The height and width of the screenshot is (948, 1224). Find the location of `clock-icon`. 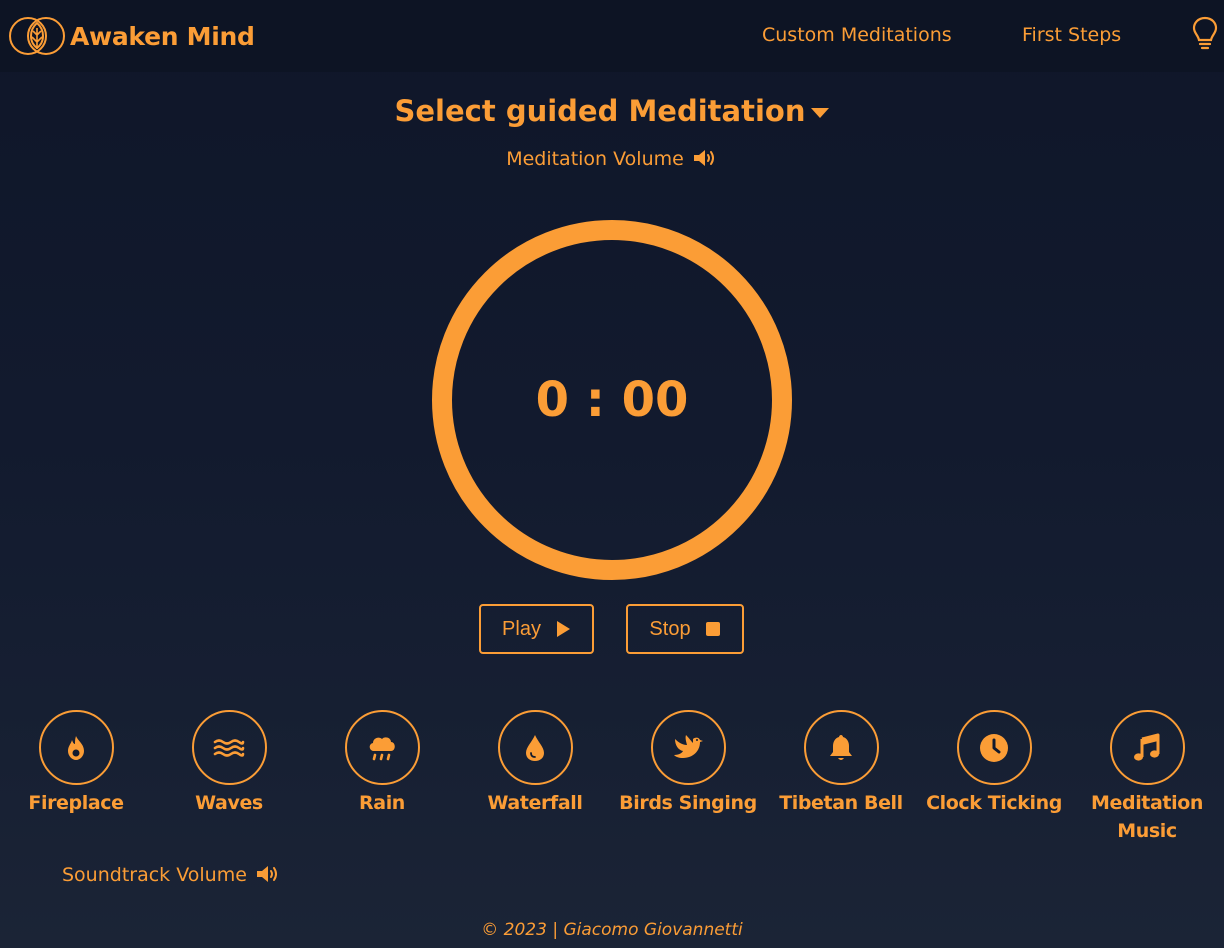

clock-icon is located at coordinates (994, 747).